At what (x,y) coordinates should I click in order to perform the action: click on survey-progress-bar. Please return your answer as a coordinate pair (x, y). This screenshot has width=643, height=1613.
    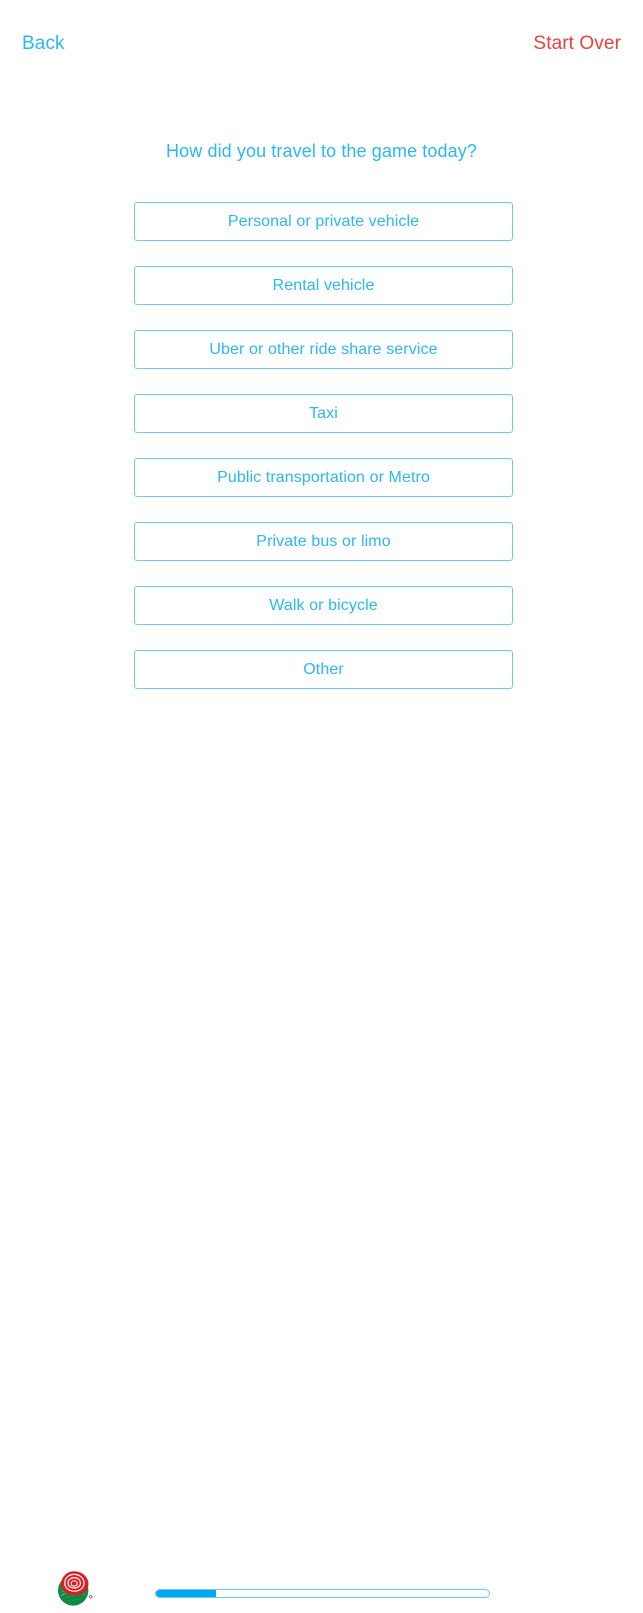
    Looking at the image, I should click on (322, 1593).